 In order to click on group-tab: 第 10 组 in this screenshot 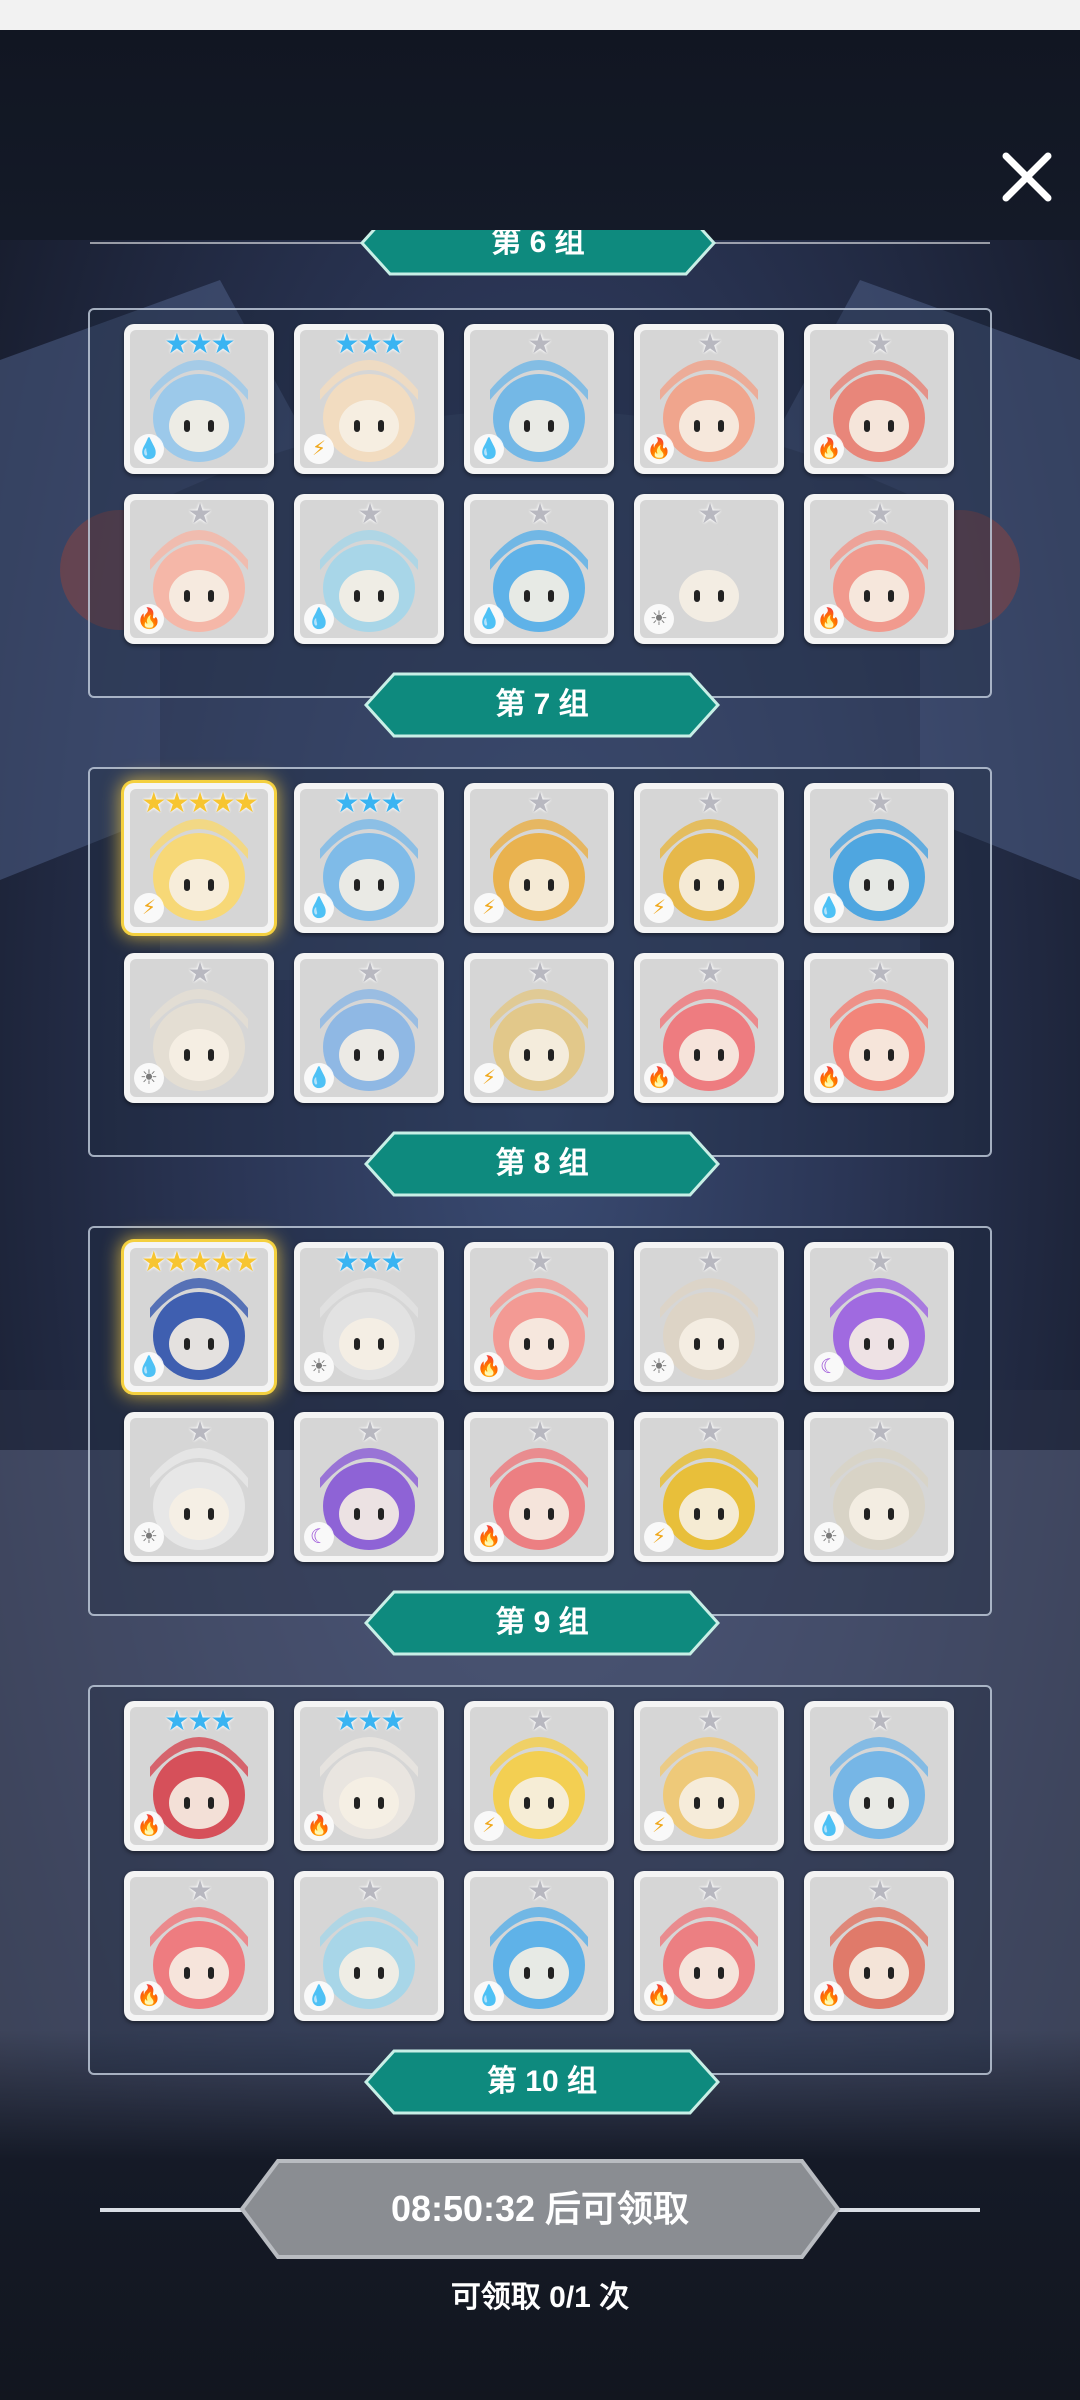, I will do `click(542, 2082)`.